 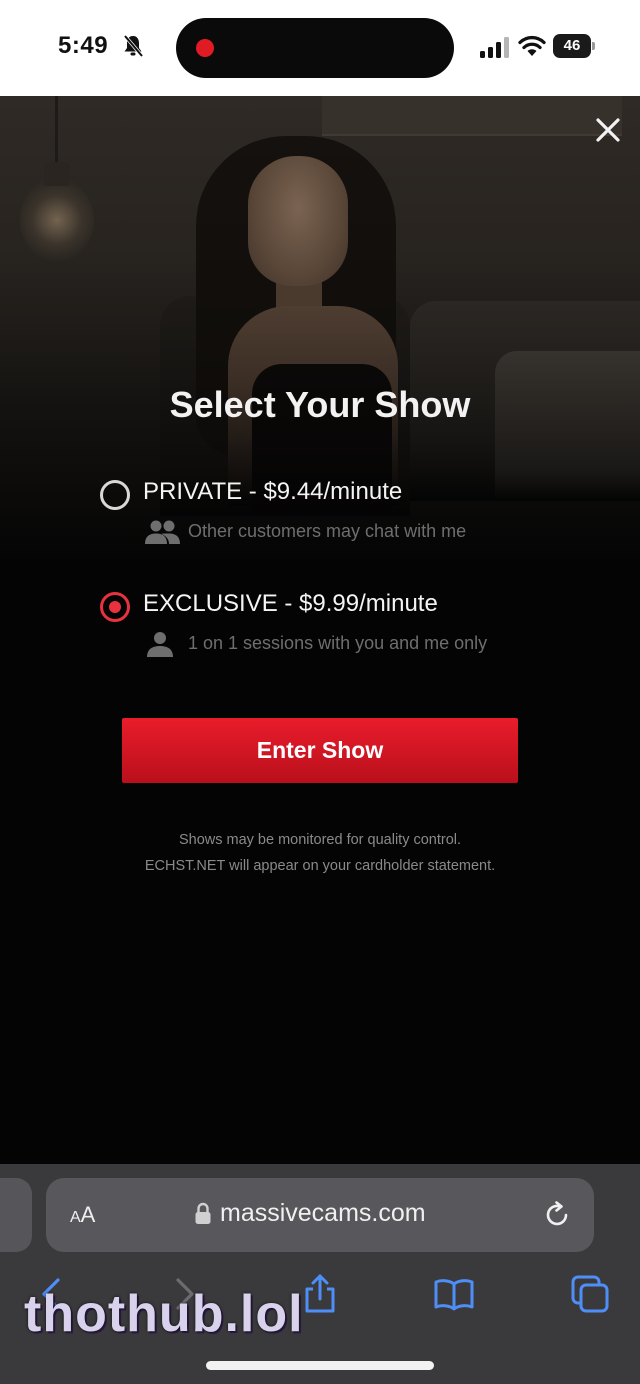 What do you see at coordinates (494, 47) in the screenshot?
I see `cellular-signal-icon` at bounding box center [494, 47].